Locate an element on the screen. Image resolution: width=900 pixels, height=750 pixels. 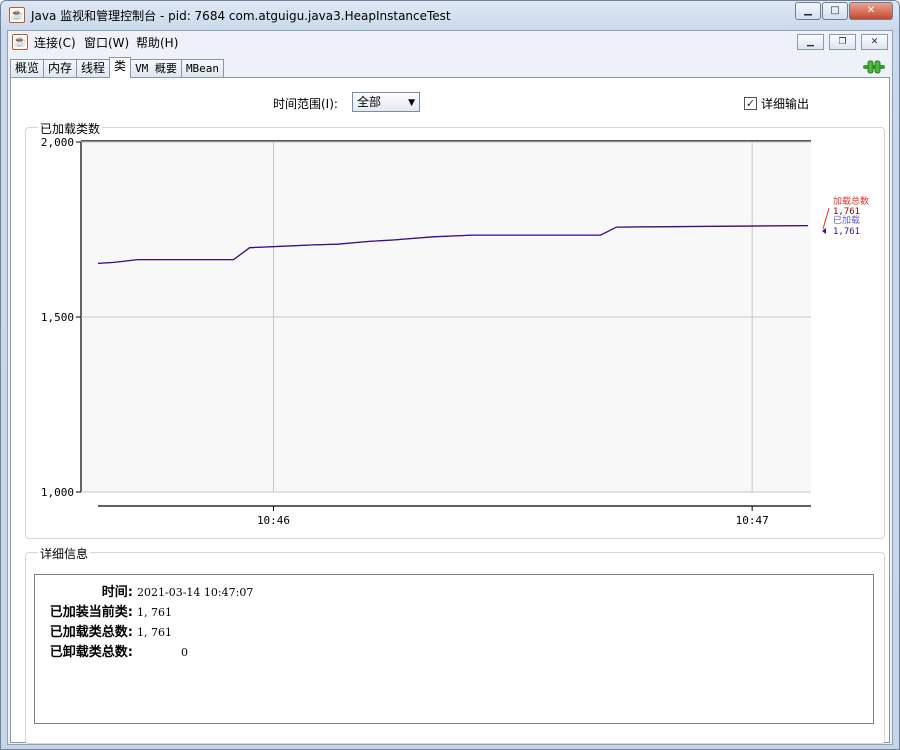
close-button: ✕ is located at coordinates (871, 11).